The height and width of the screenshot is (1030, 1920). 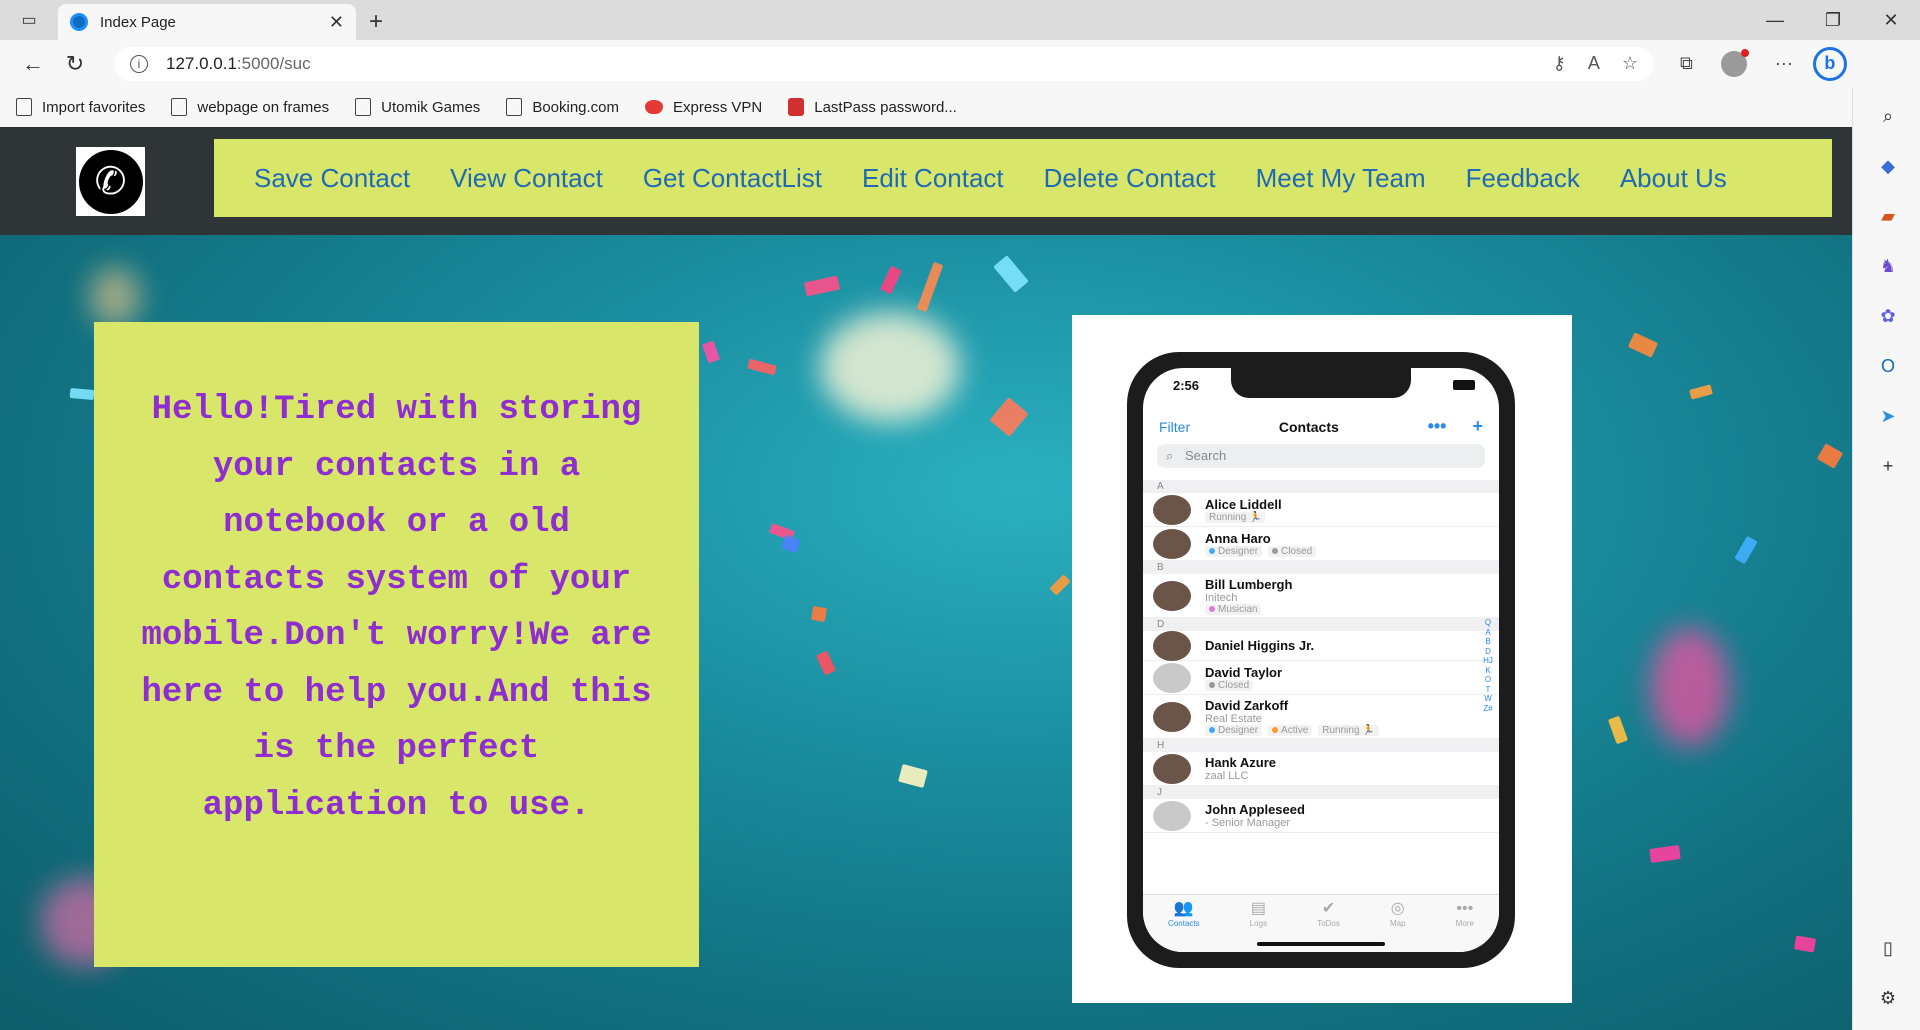 I want to click on contact-name: David Zarkoff, so click(x=1247, y=705).